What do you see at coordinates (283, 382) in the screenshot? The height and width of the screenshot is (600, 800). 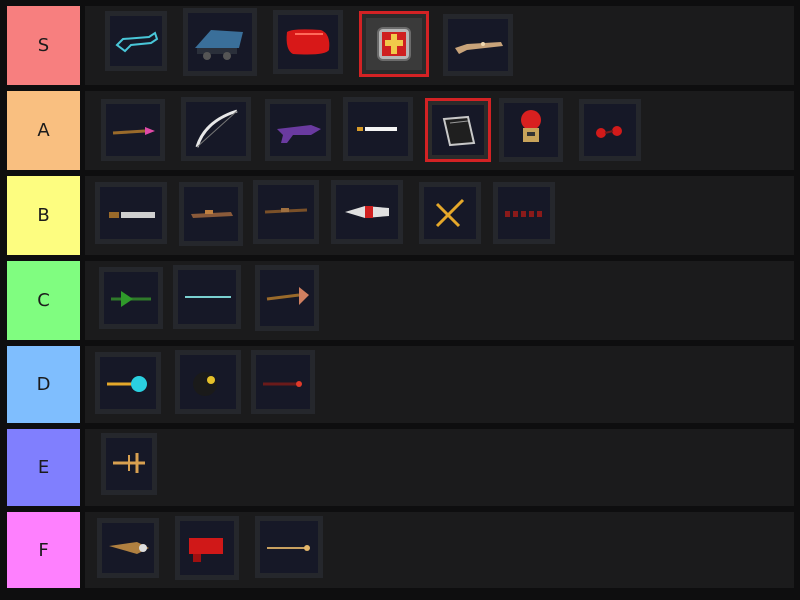 I see `red-laser-pointer-icon` at bounding box center [283, 382].